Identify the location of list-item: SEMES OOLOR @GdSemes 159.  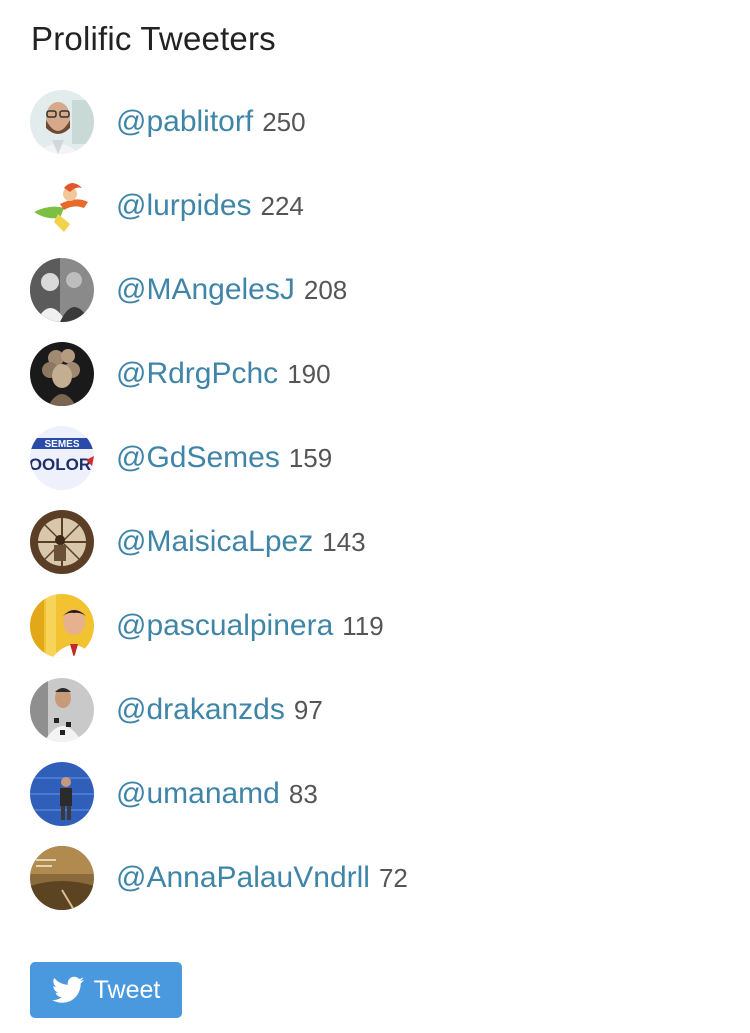
(219, 458).